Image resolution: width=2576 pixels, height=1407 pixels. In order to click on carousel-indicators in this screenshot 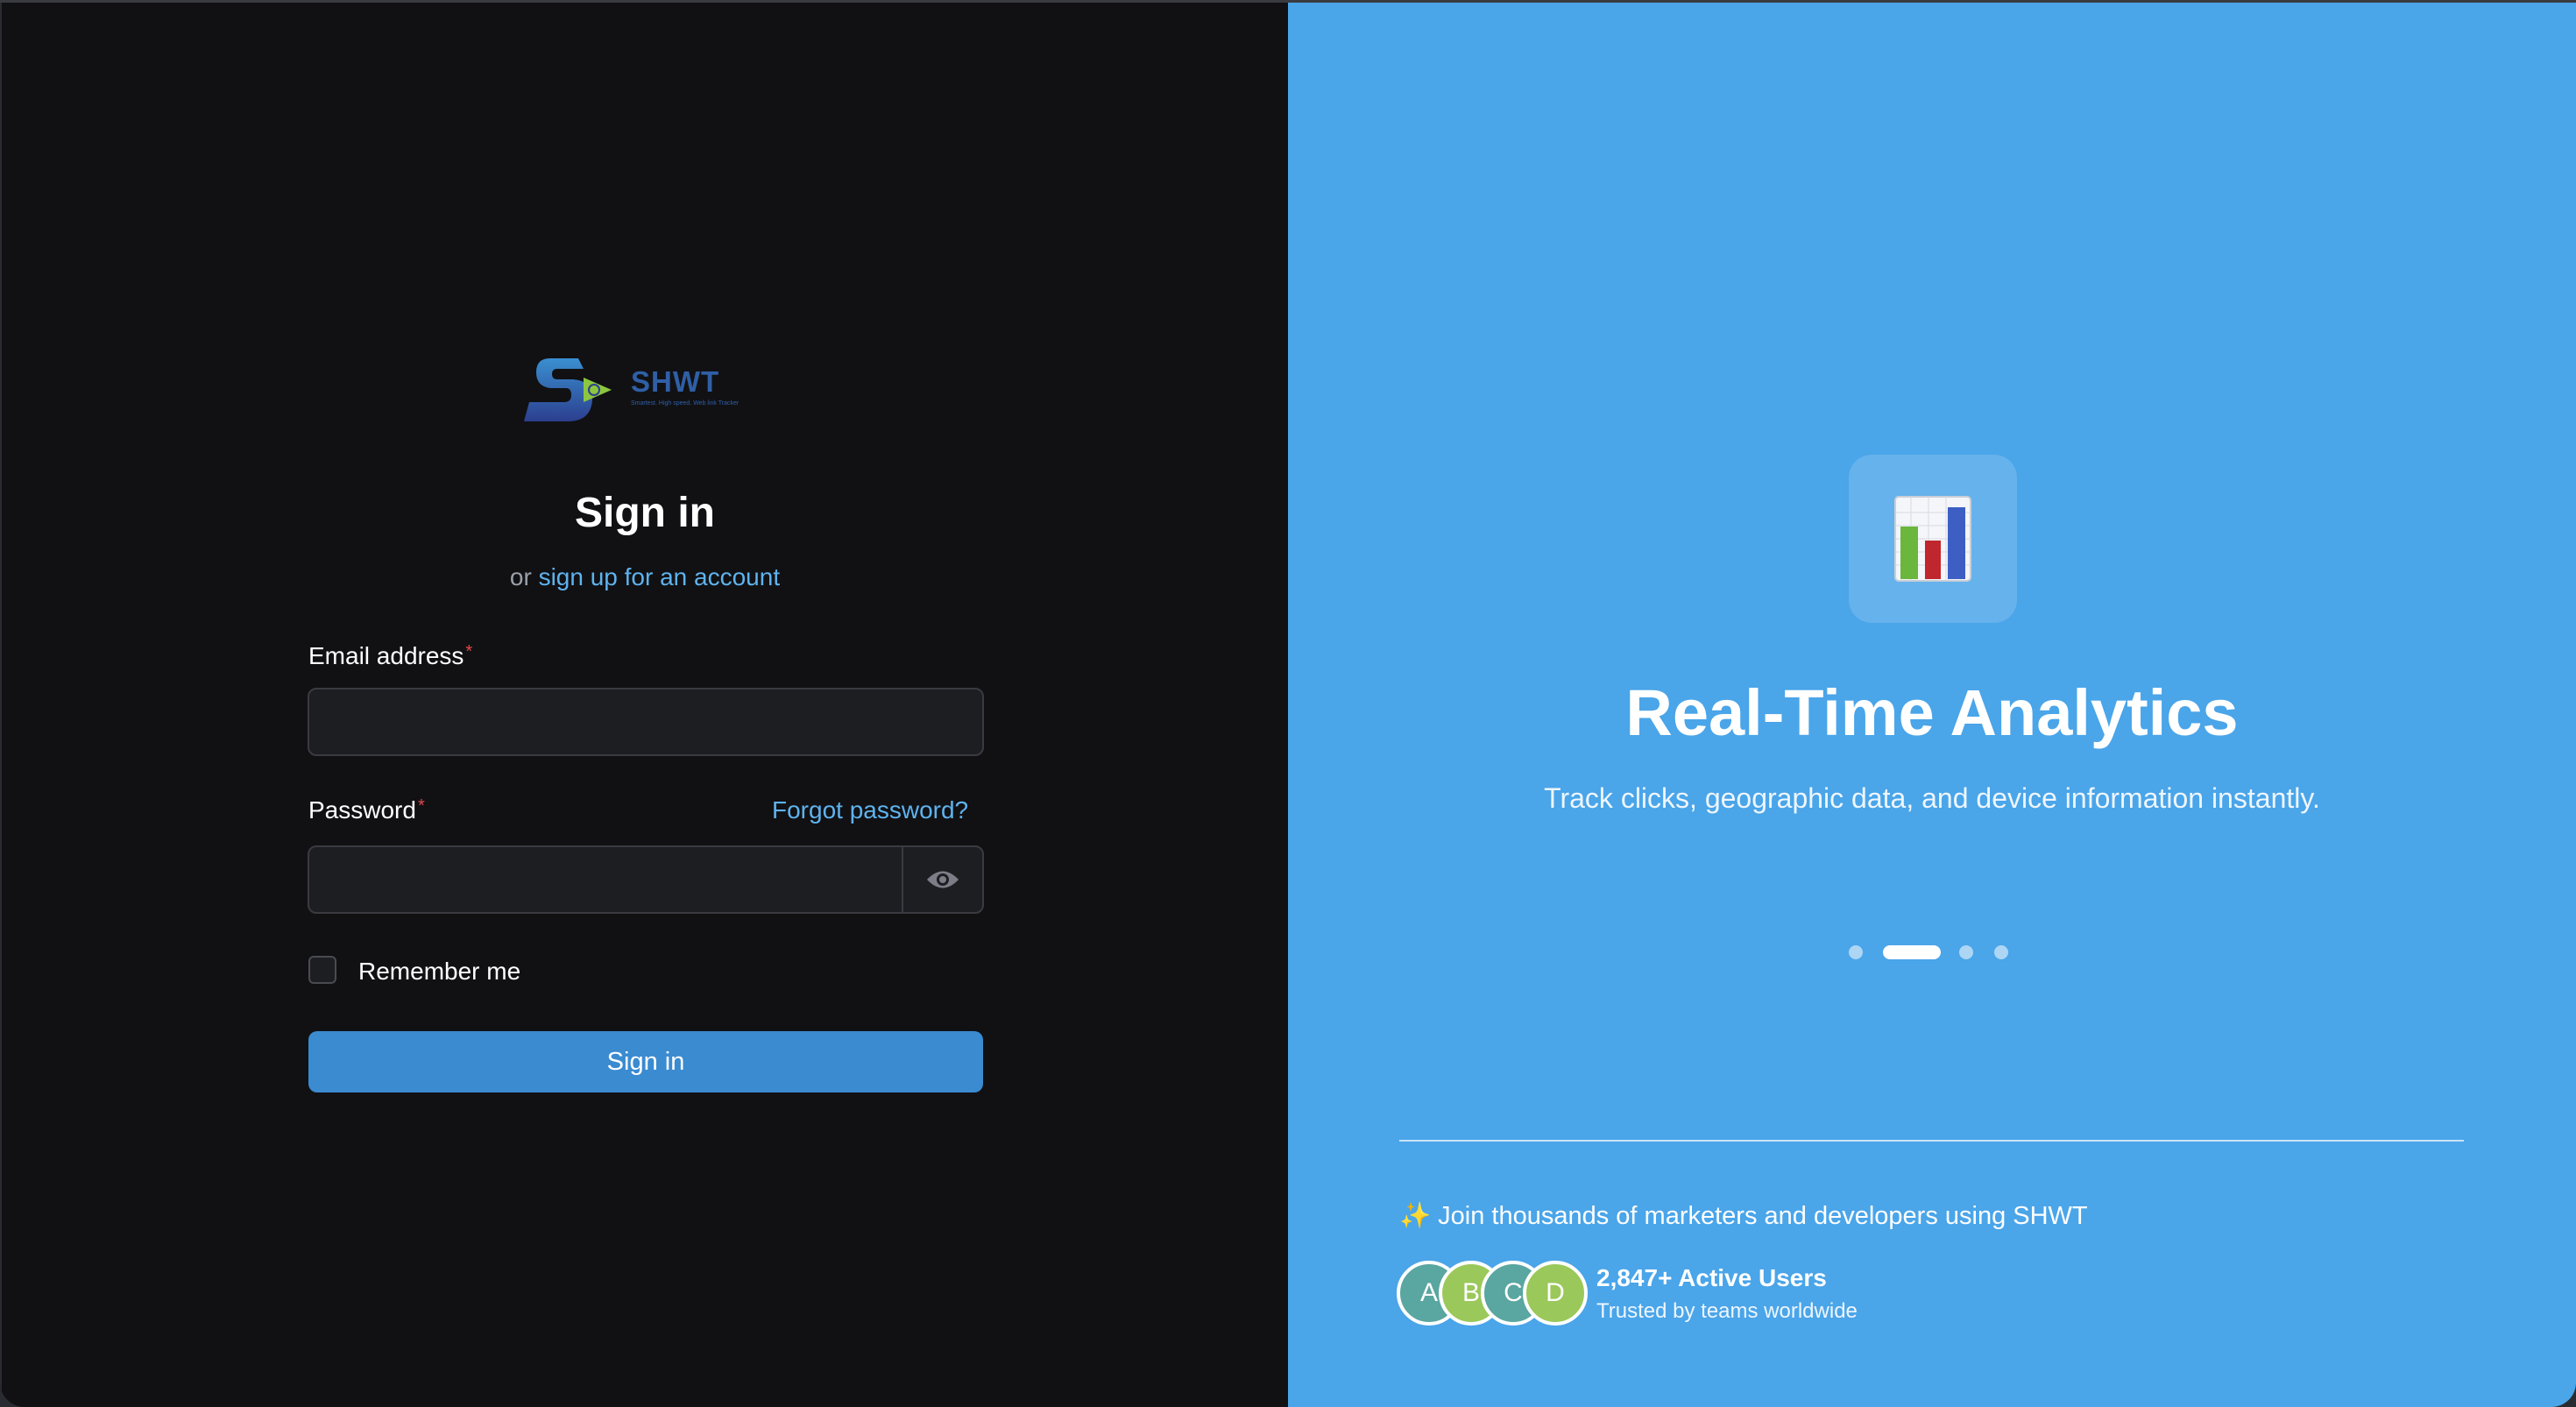, I will do `click(1932, 952)`.